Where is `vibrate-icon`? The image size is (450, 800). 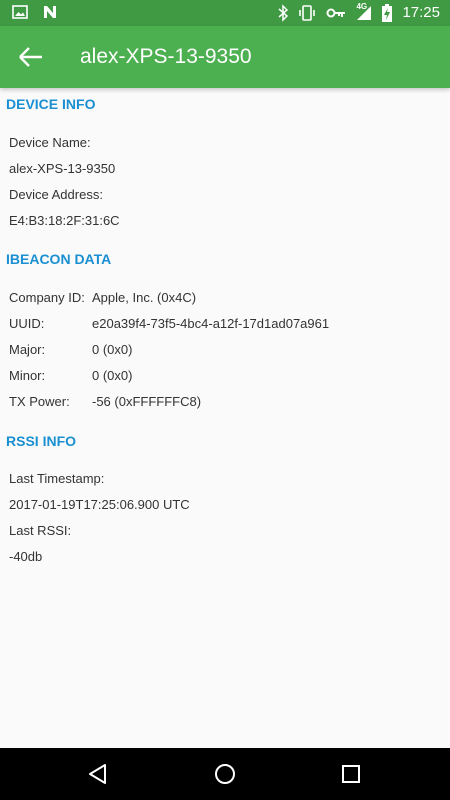 vibrate-icon is located at coordinates (307, 13).